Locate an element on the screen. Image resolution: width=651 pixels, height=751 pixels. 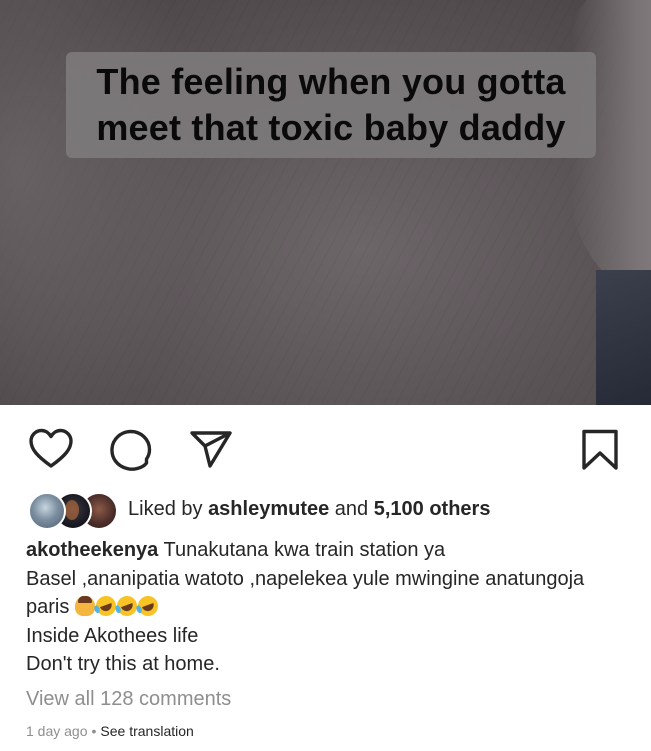
caption-username: akotheekenya is located at coordinates (92, 550).